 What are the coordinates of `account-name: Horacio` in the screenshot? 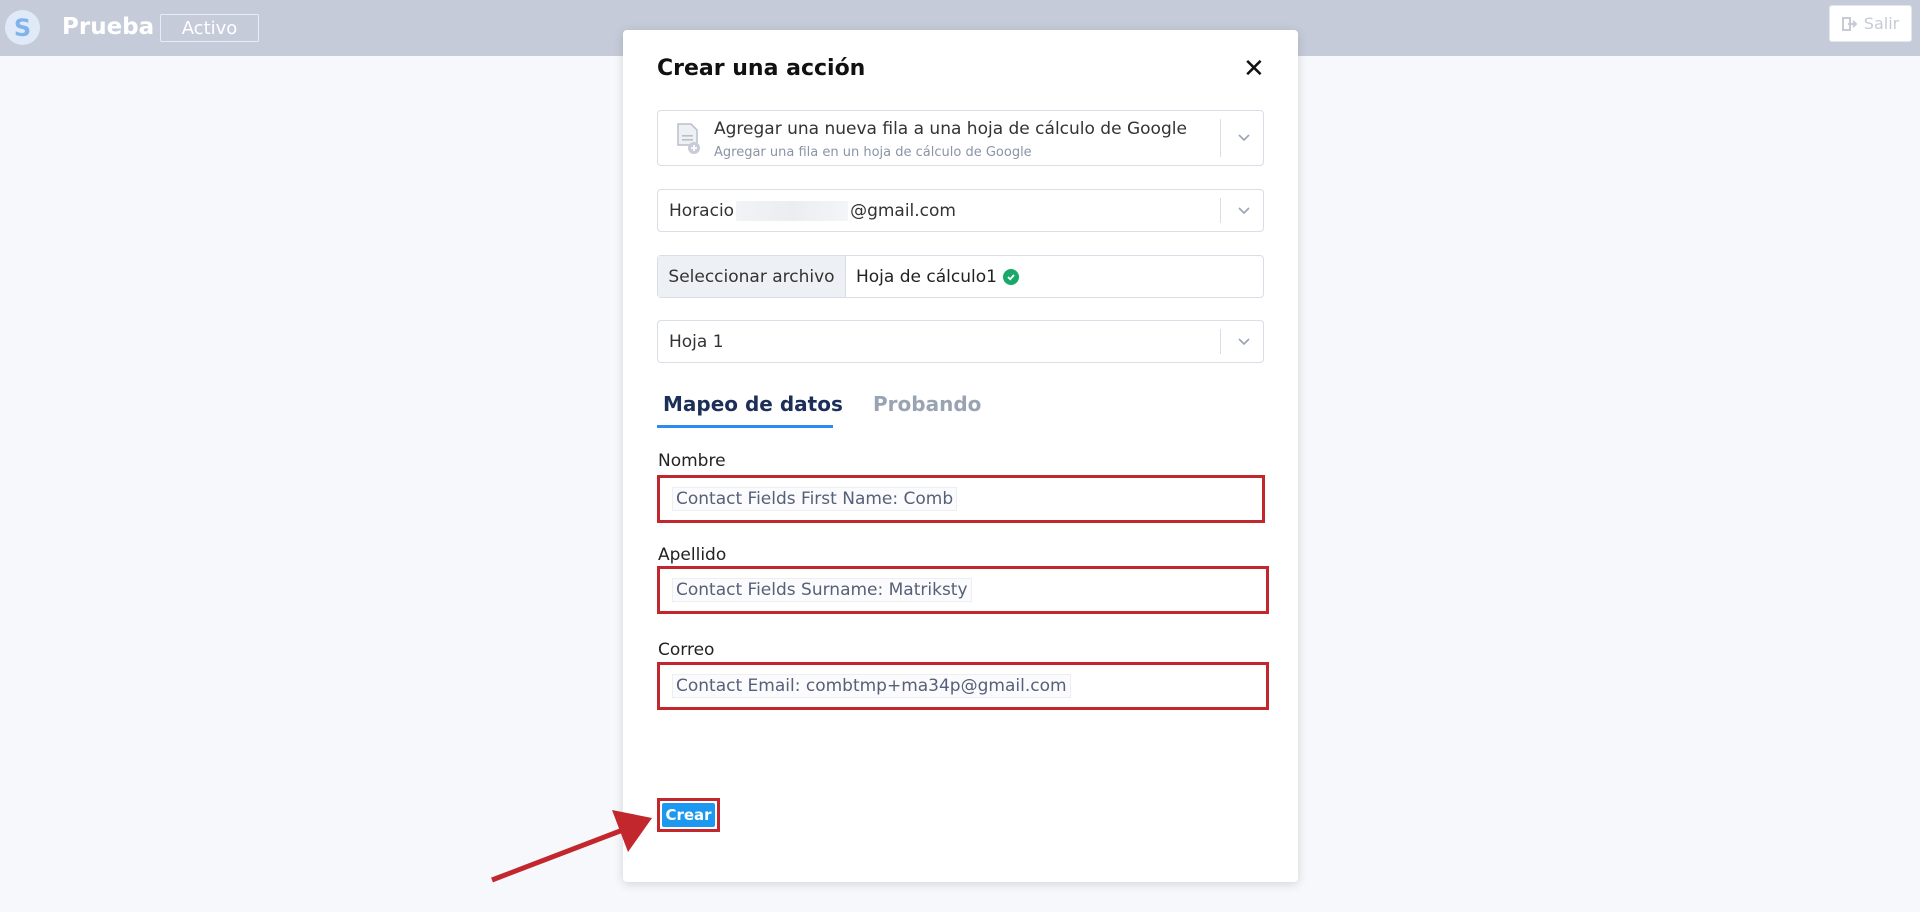 It's located at (702, 210).